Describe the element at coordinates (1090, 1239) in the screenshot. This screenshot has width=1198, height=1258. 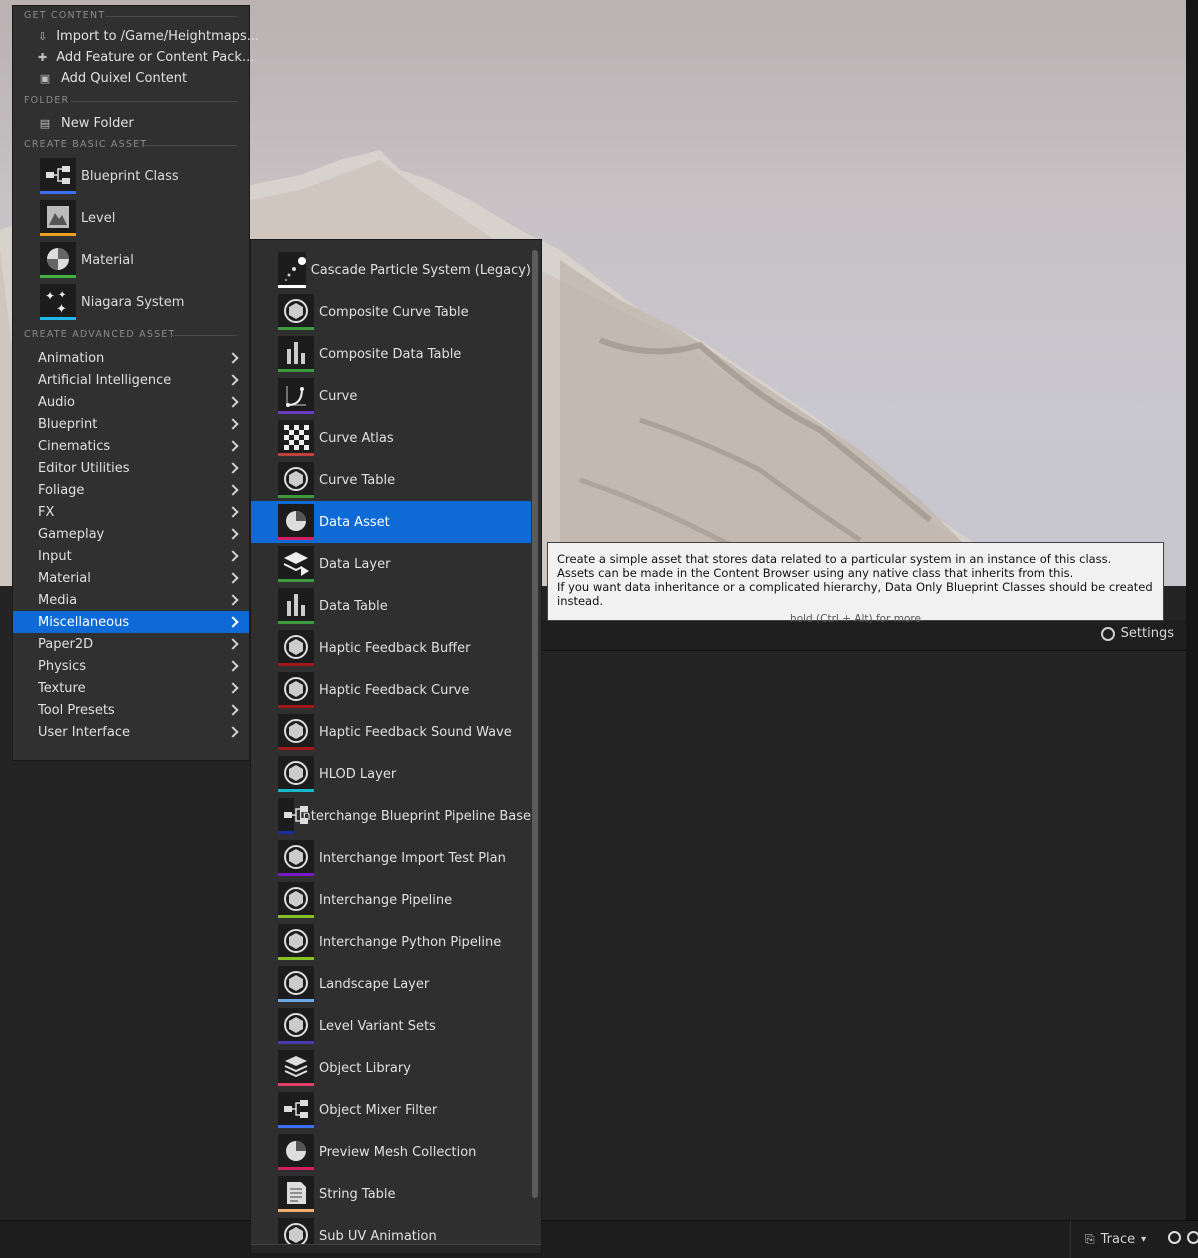
I see `trace-icon: ⎘` at that location.